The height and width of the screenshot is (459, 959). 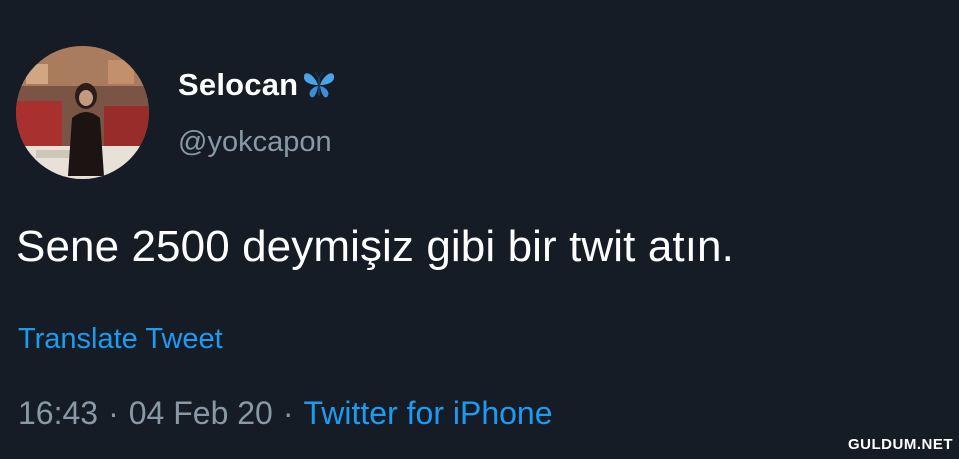 I want to click on avatar-image, so click(x=82, y=112).